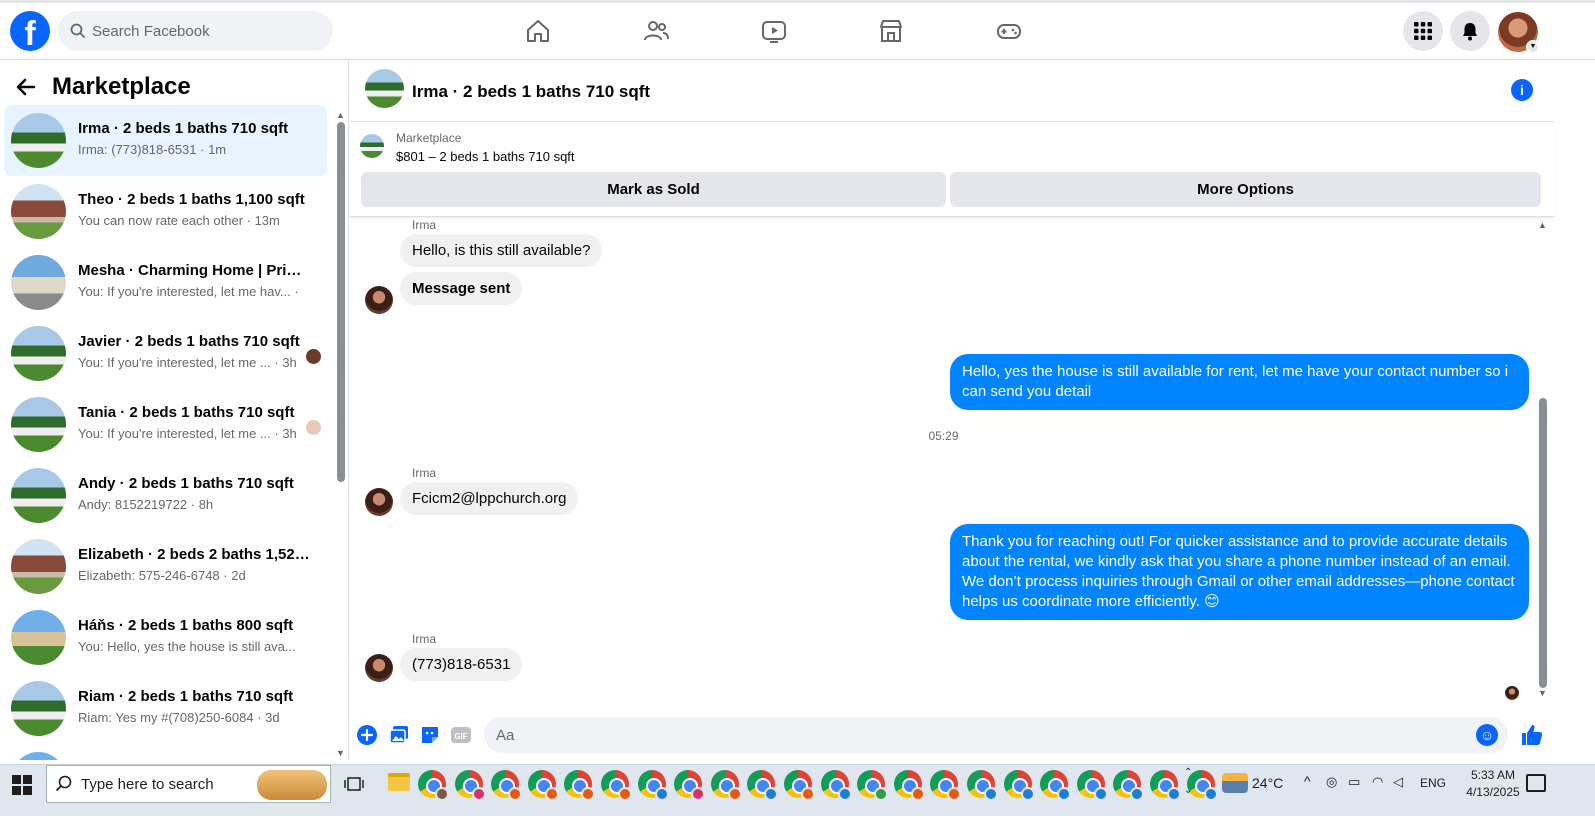  I want to click on message-input-box: ☺, so click(996, 735).